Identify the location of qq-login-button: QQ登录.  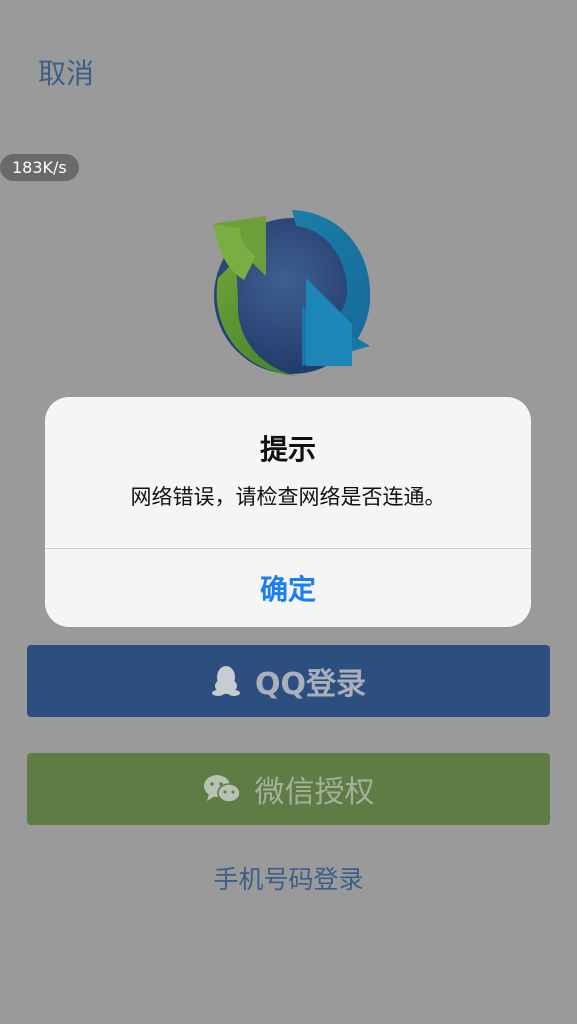
(288, 681).